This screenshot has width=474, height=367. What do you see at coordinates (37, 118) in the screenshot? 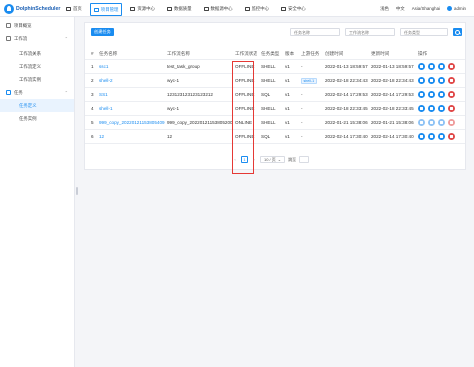
I see `sidebar-item-7: 任务实例` at bounding box center [37, 118].